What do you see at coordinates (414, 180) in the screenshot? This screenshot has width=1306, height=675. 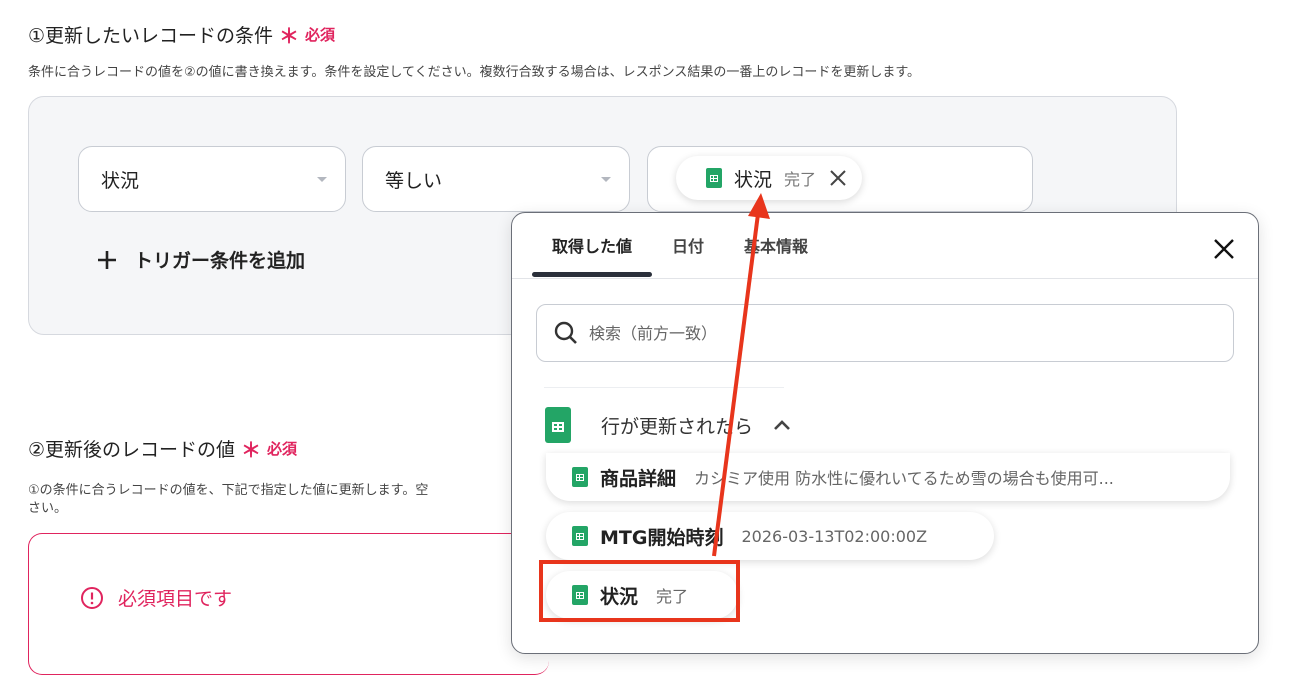 I see `operator-select-value: 等しい` at bounding box center [414, 180].